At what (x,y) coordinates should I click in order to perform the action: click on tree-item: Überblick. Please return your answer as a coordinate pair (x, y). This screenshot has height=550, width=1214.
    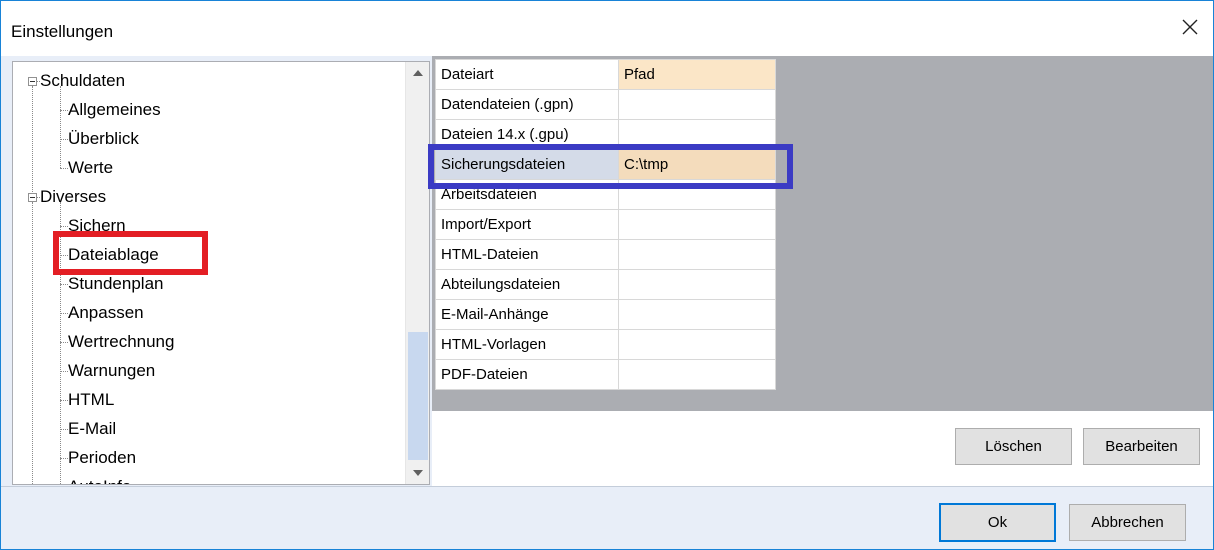
    Looking at the image, I should click on (103, 139).